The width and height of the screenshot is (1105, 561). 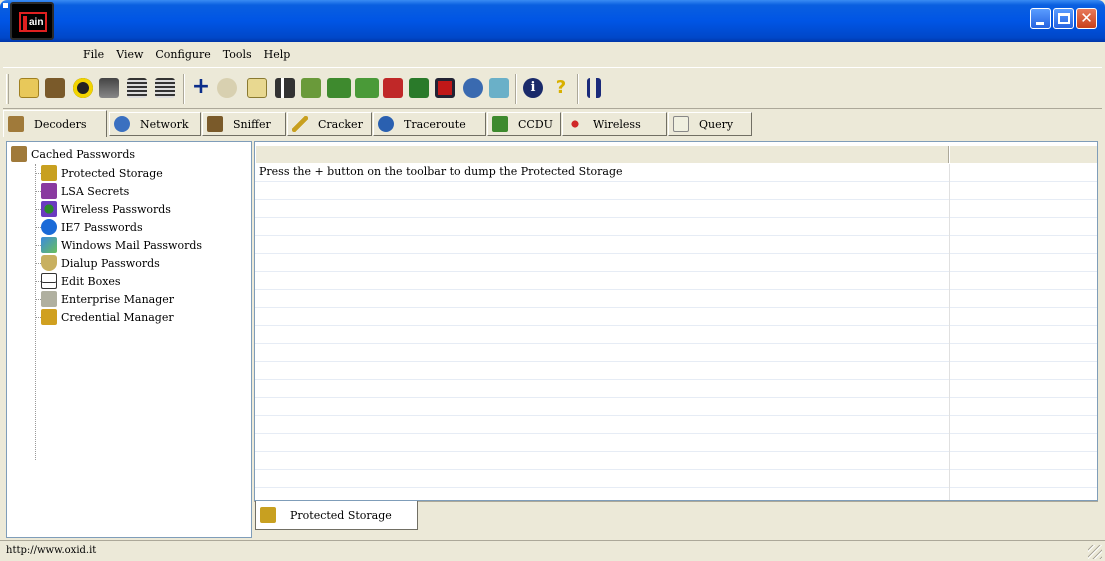 I want to click on lsa-secrets-icon, so click(x=49, y=191).